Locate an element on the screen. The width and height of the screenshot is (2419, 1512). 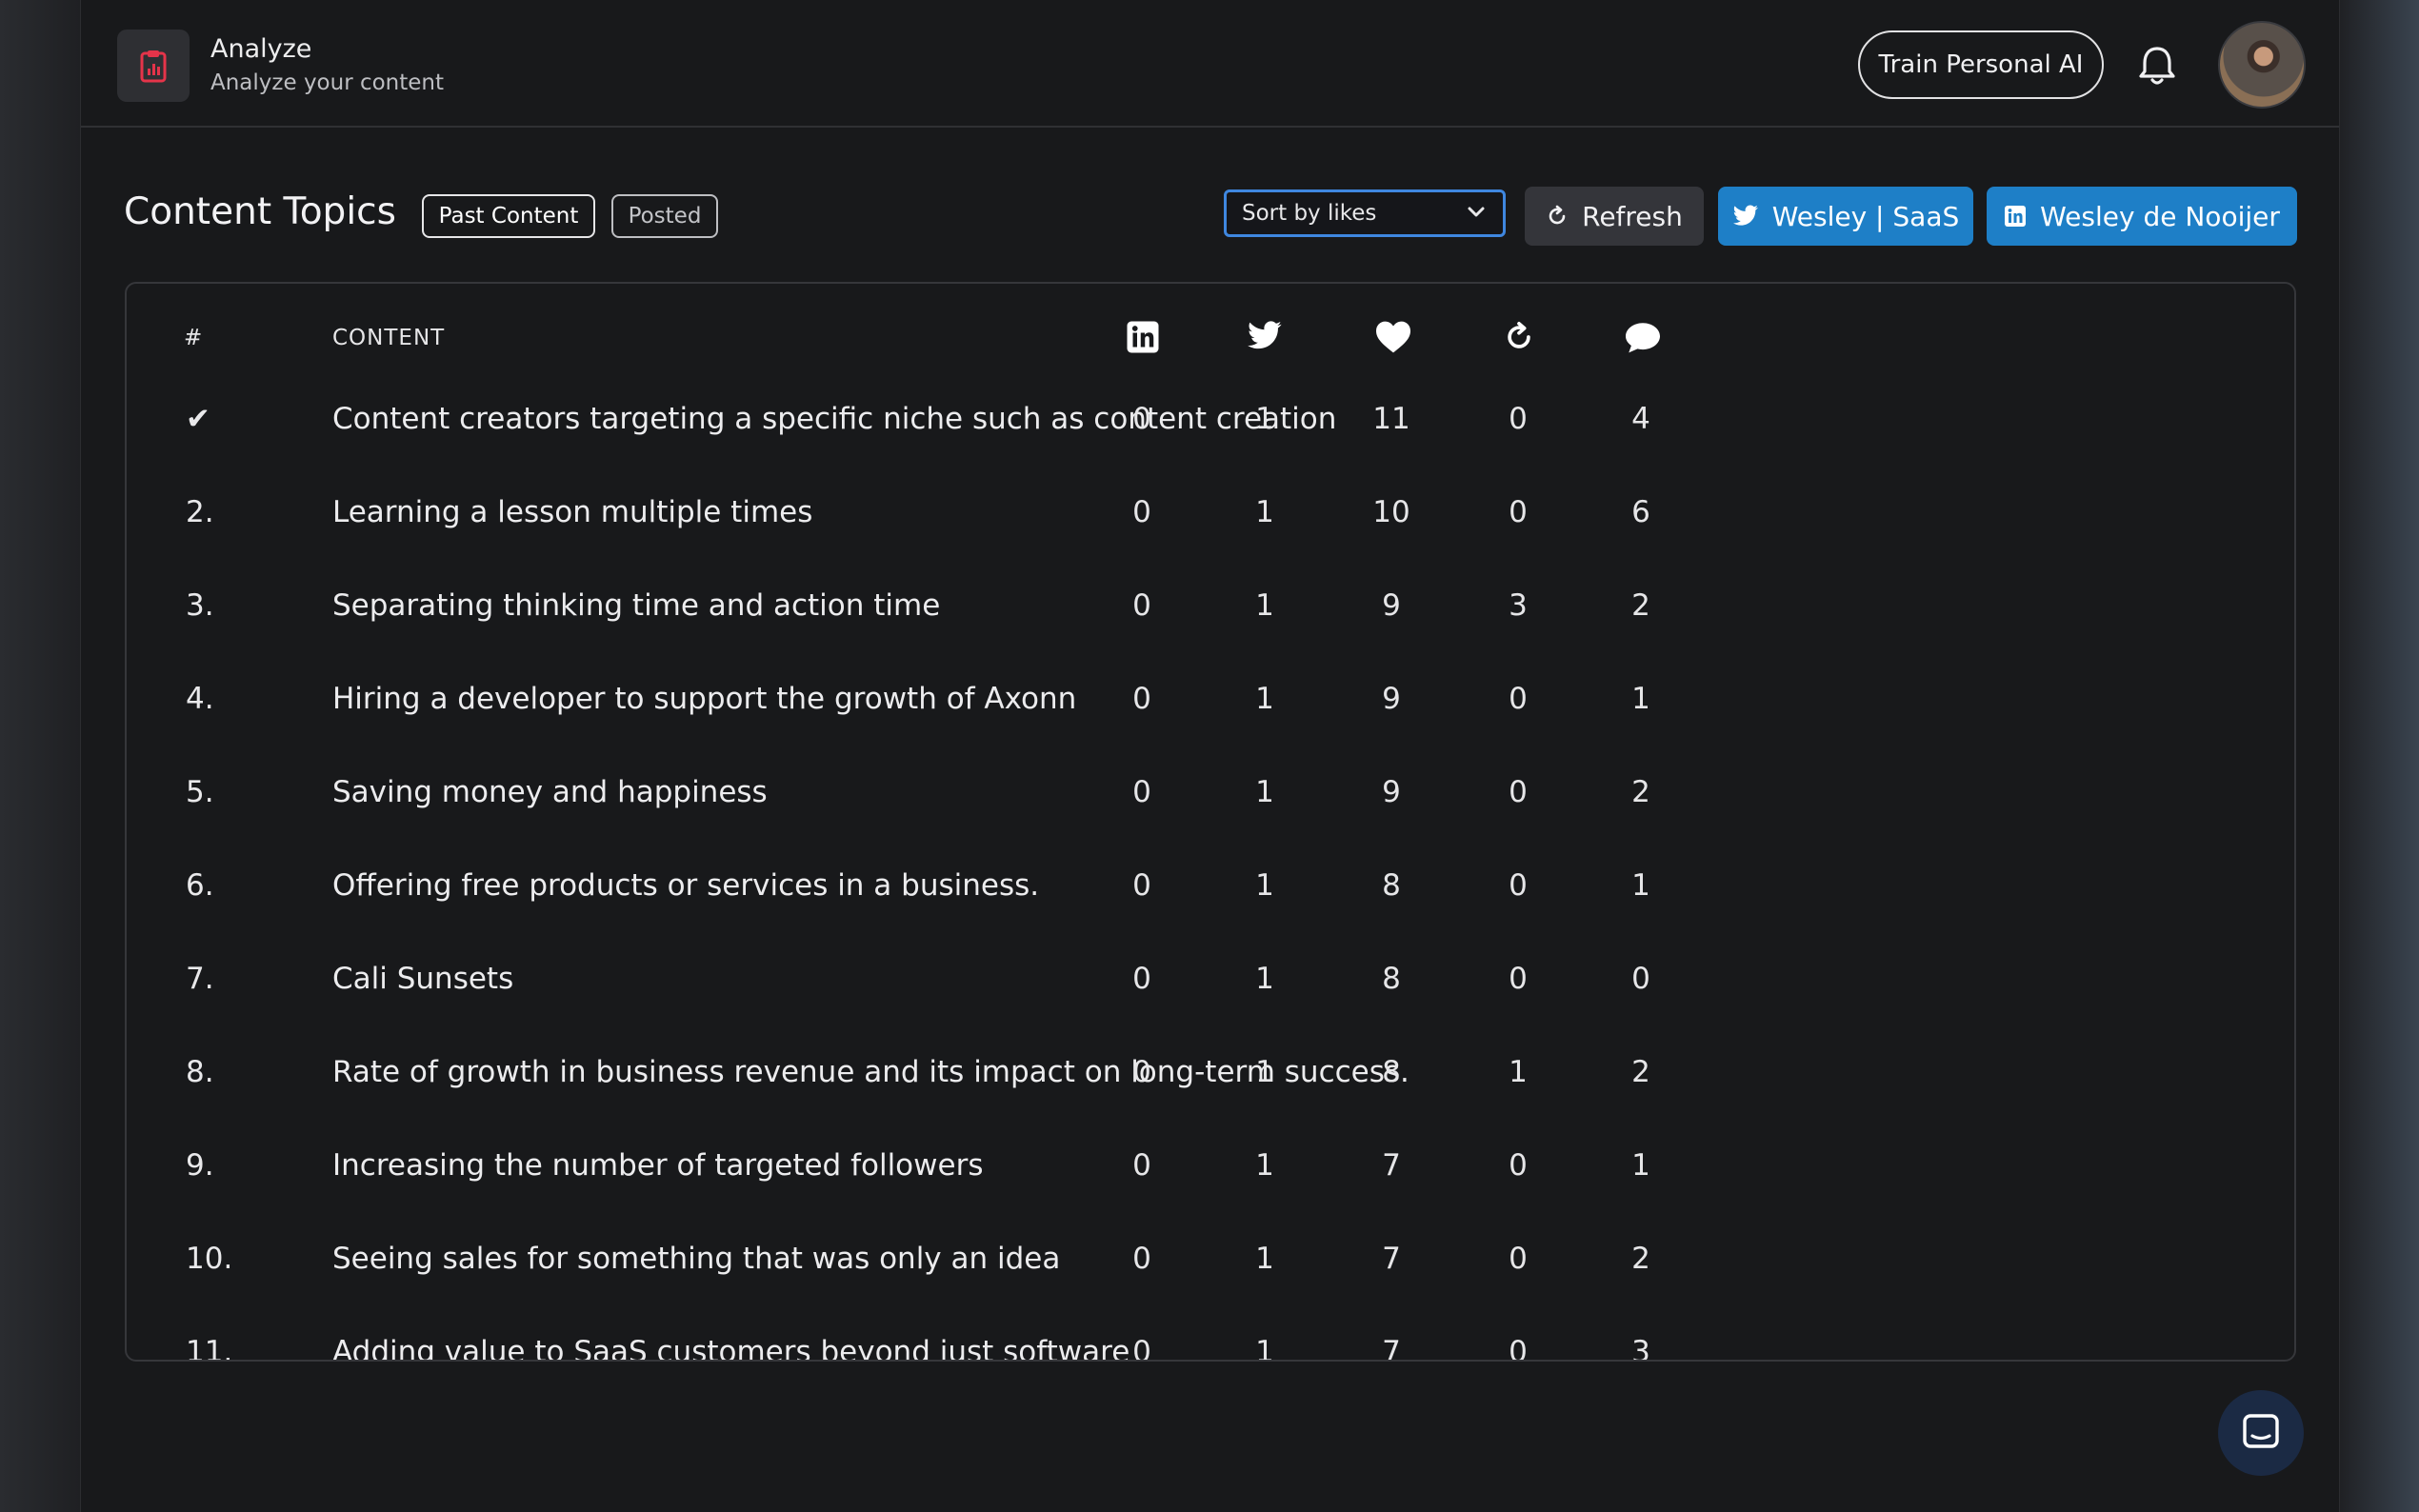
row-number: 8. is located at coordinates (200, 1072).